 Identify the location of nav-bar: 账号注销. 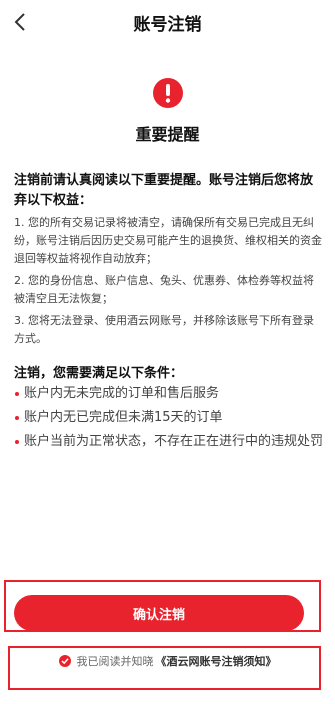
(167, 22).